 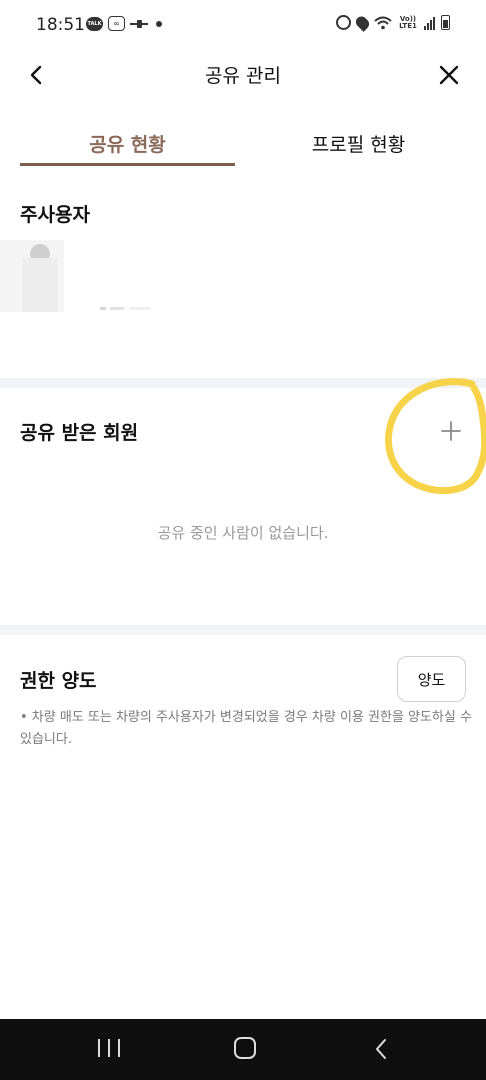 I want to click on page-title: 공유 관리, so click(x=243, y=76).